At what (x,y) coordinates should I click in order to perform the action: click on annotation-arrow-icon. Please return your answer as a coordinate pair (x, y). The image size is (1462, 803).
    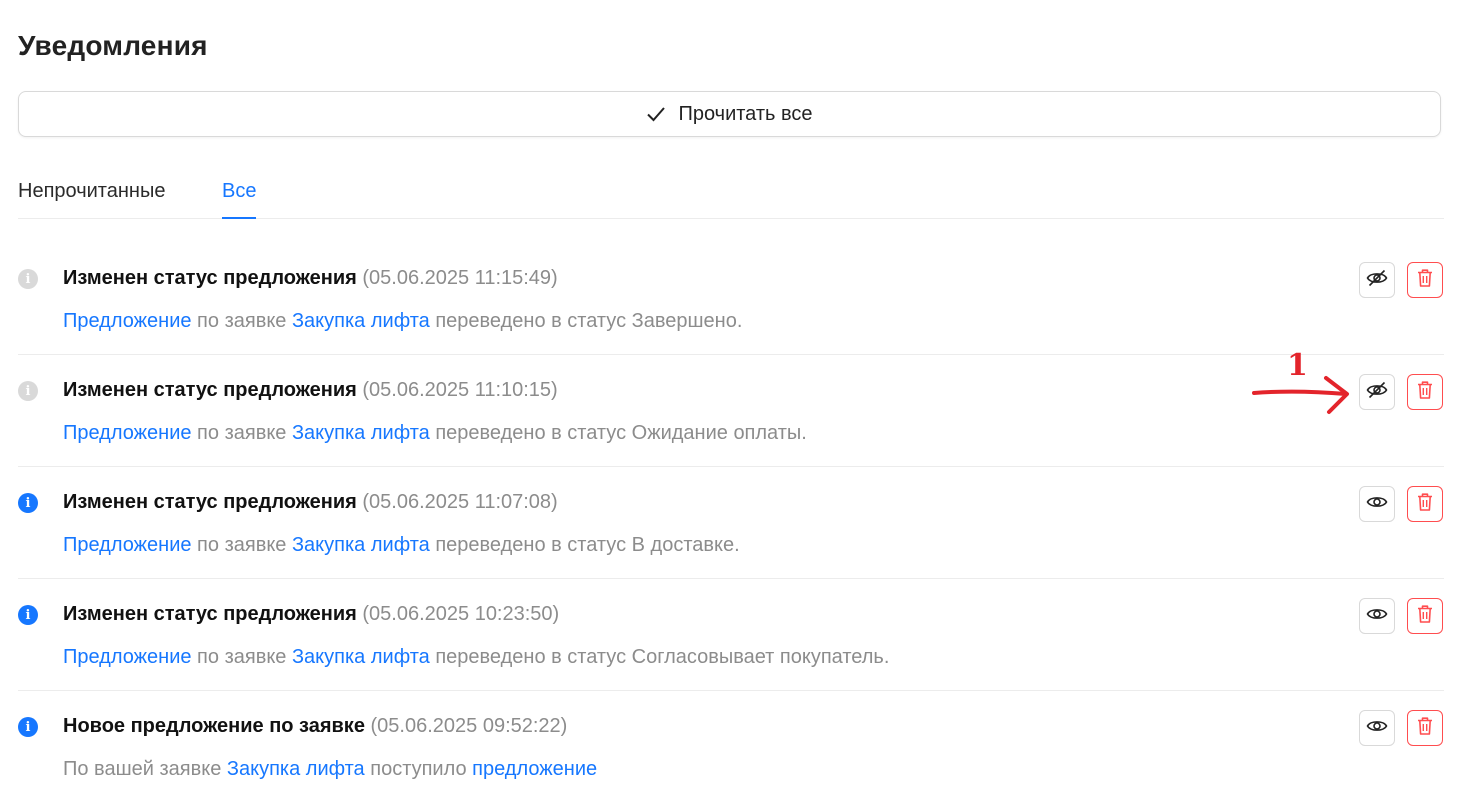
    Looking at the image, I should click on (1301, 395).